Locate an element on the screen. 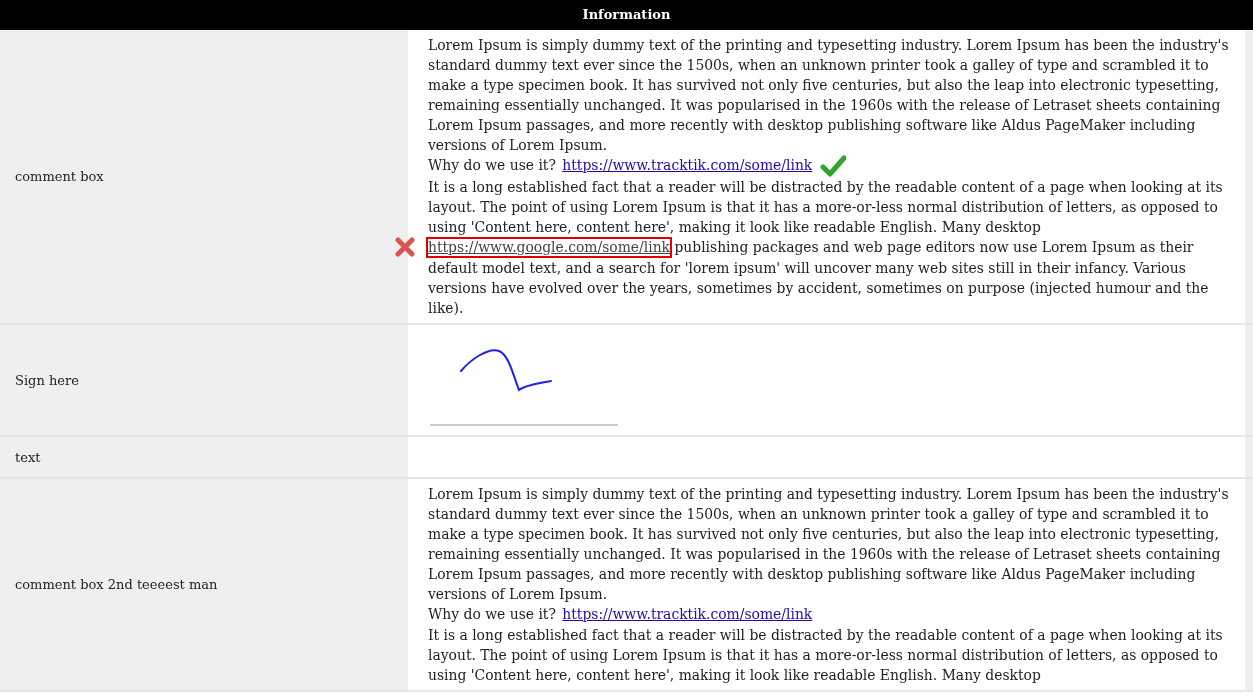 The height and width of the screenshot is (696, 1253). field-label: Sign here is located at coordinates (47, 380).